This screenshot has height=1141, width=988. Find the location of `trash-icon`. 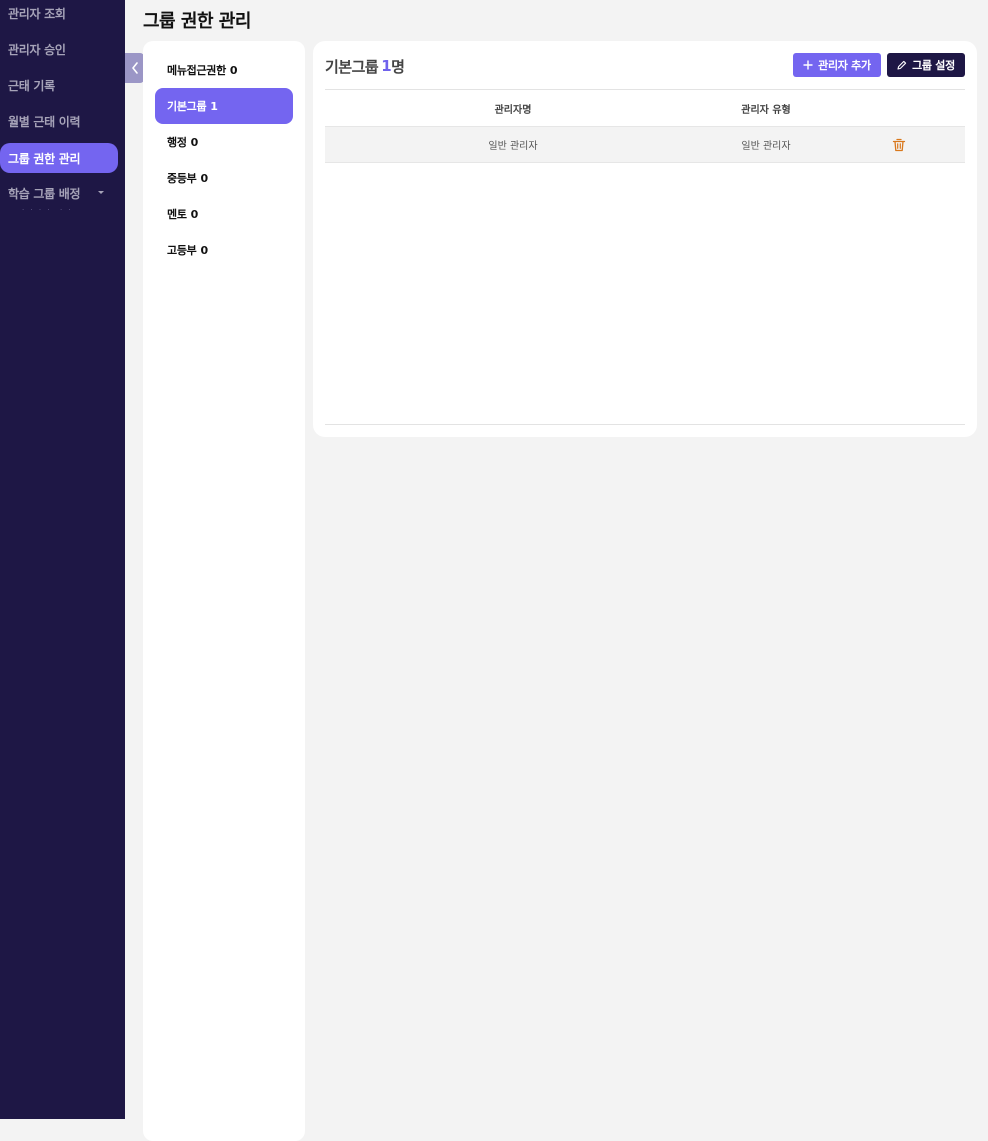

trash-icon is located at coordinates (899, 144).